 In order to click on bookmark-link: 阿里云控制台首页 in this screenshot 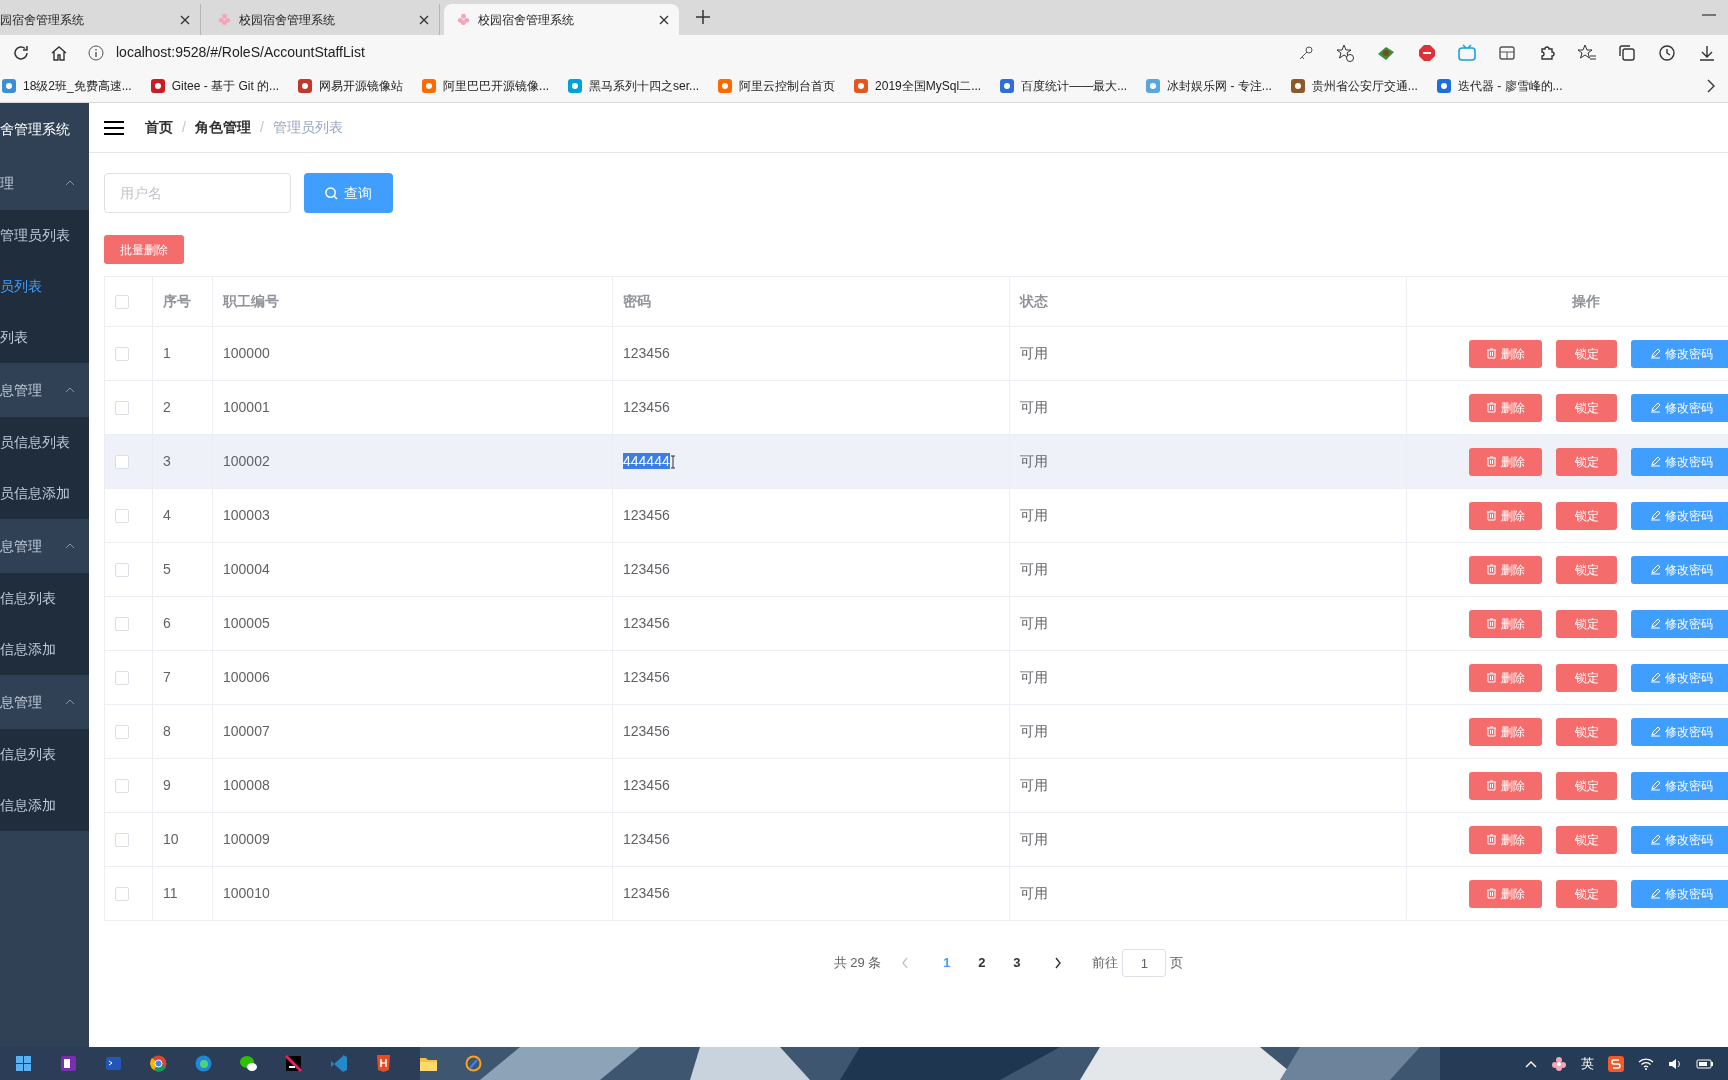, I will do `click(777, 86)`.